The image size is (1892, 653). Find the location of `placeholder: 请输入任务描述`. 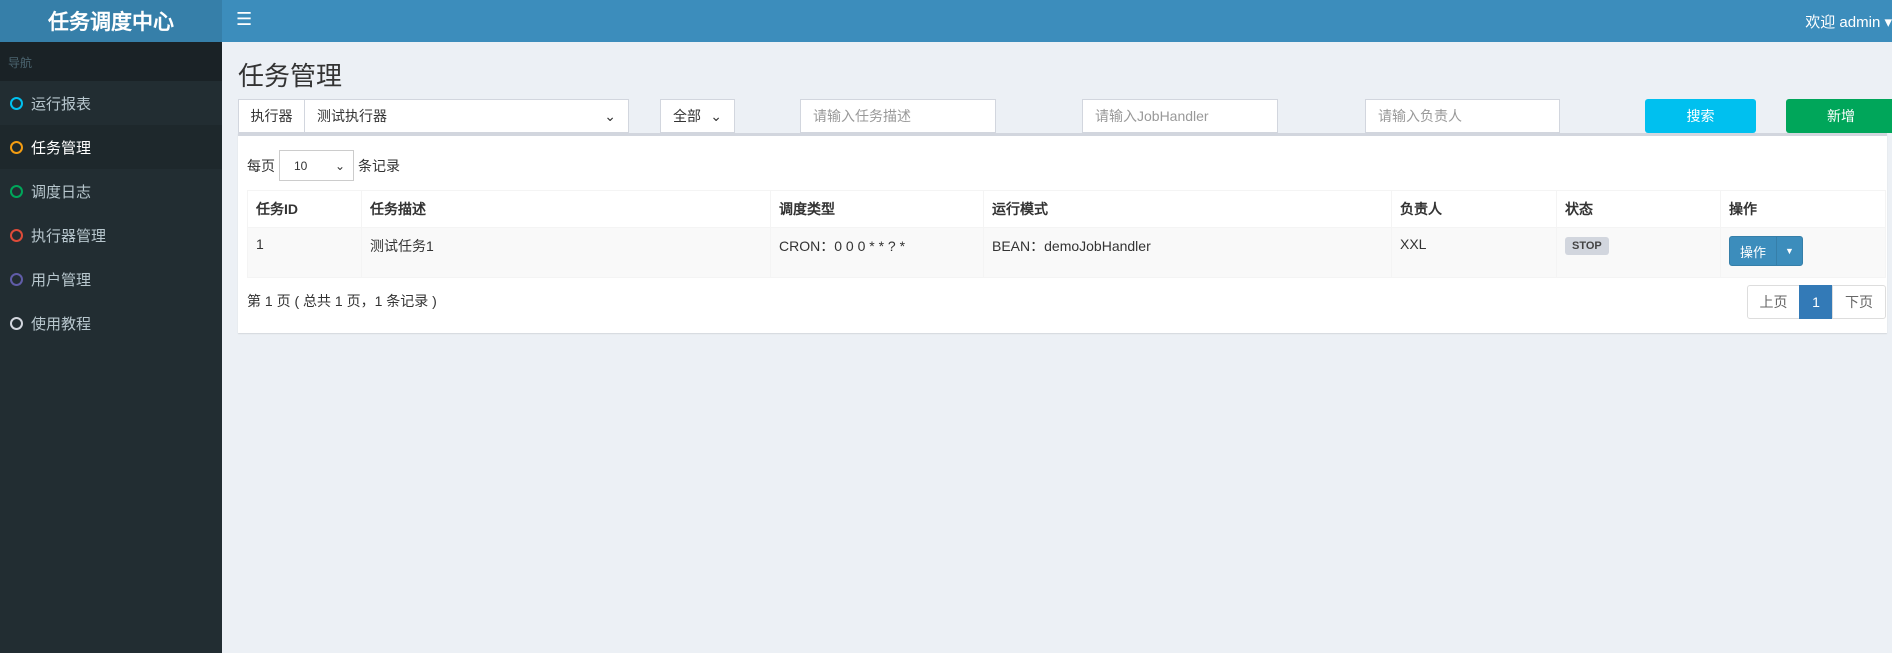

placeholder: 请输入任务描述 is located at coordinates (862, 116).